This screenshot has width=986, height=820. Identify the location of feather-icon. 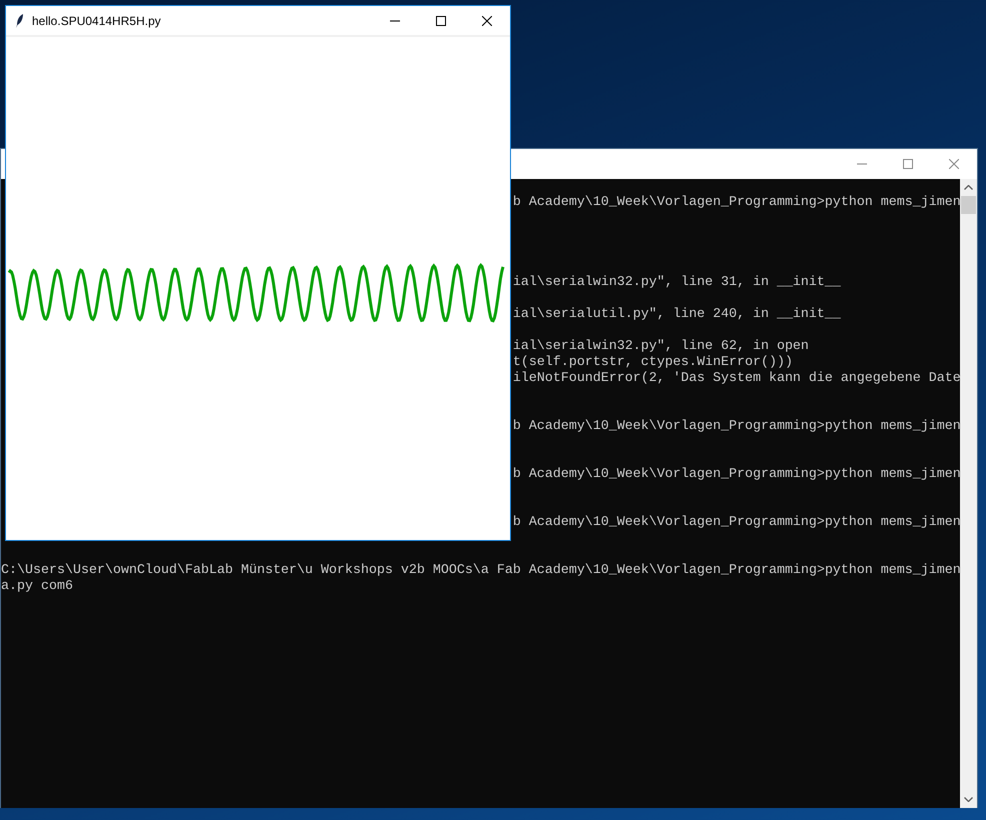
(20, 21).